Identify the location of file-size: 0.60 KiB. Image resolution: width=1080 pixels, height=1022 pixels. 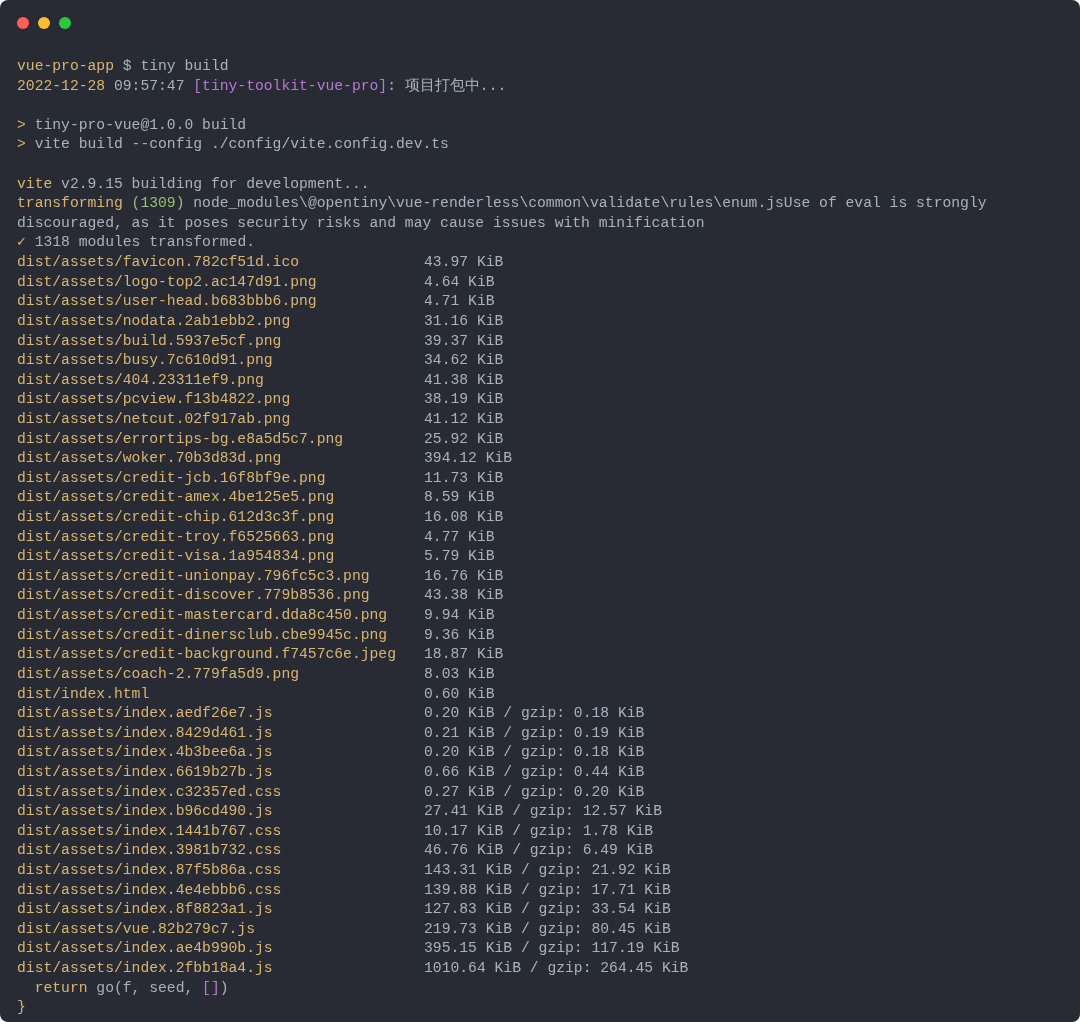
(459, 694).